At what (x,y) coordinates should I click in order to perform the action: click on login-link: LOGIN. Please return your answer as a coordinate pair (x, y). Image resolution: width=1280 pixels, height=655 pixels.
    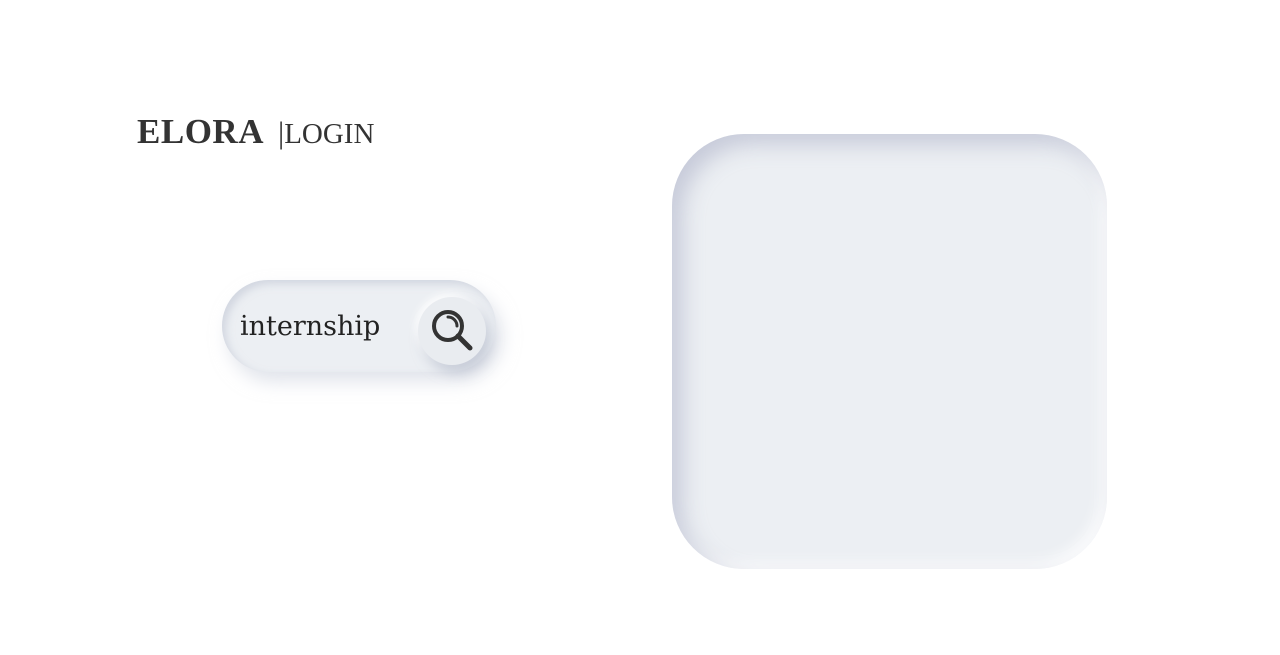
    Looking at the image, I should click on (329, 134).